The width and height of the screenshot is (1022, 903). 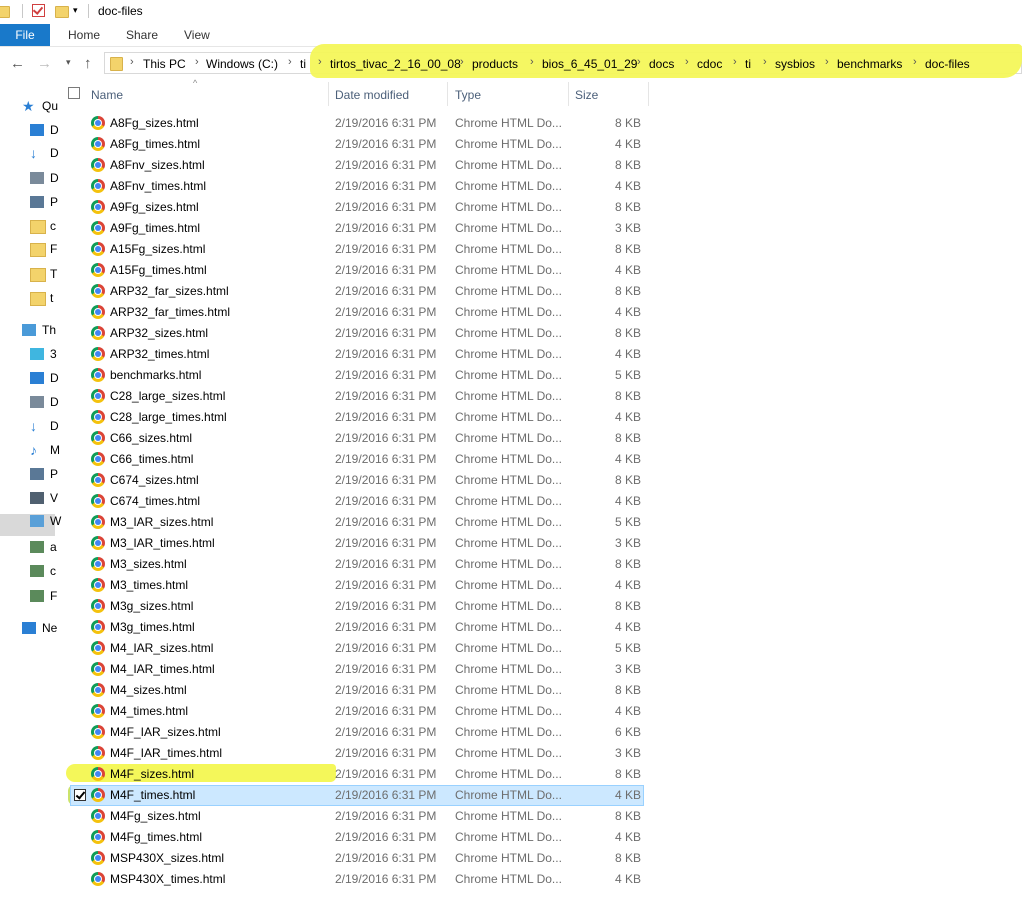 What do you see at coordinates (468, 95) in the screenshot?
I see `column-header-type: Type` at bounding box center [468, 95].